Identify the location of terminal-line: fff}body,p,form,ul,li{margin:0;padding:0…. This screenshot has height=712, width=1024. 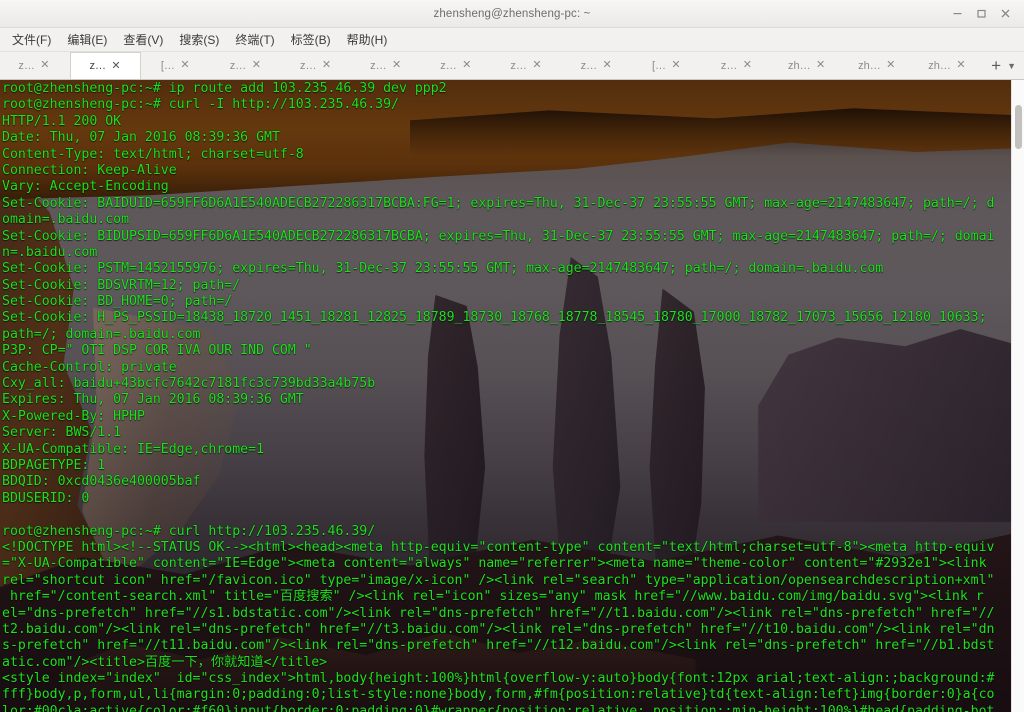
(498, 695).